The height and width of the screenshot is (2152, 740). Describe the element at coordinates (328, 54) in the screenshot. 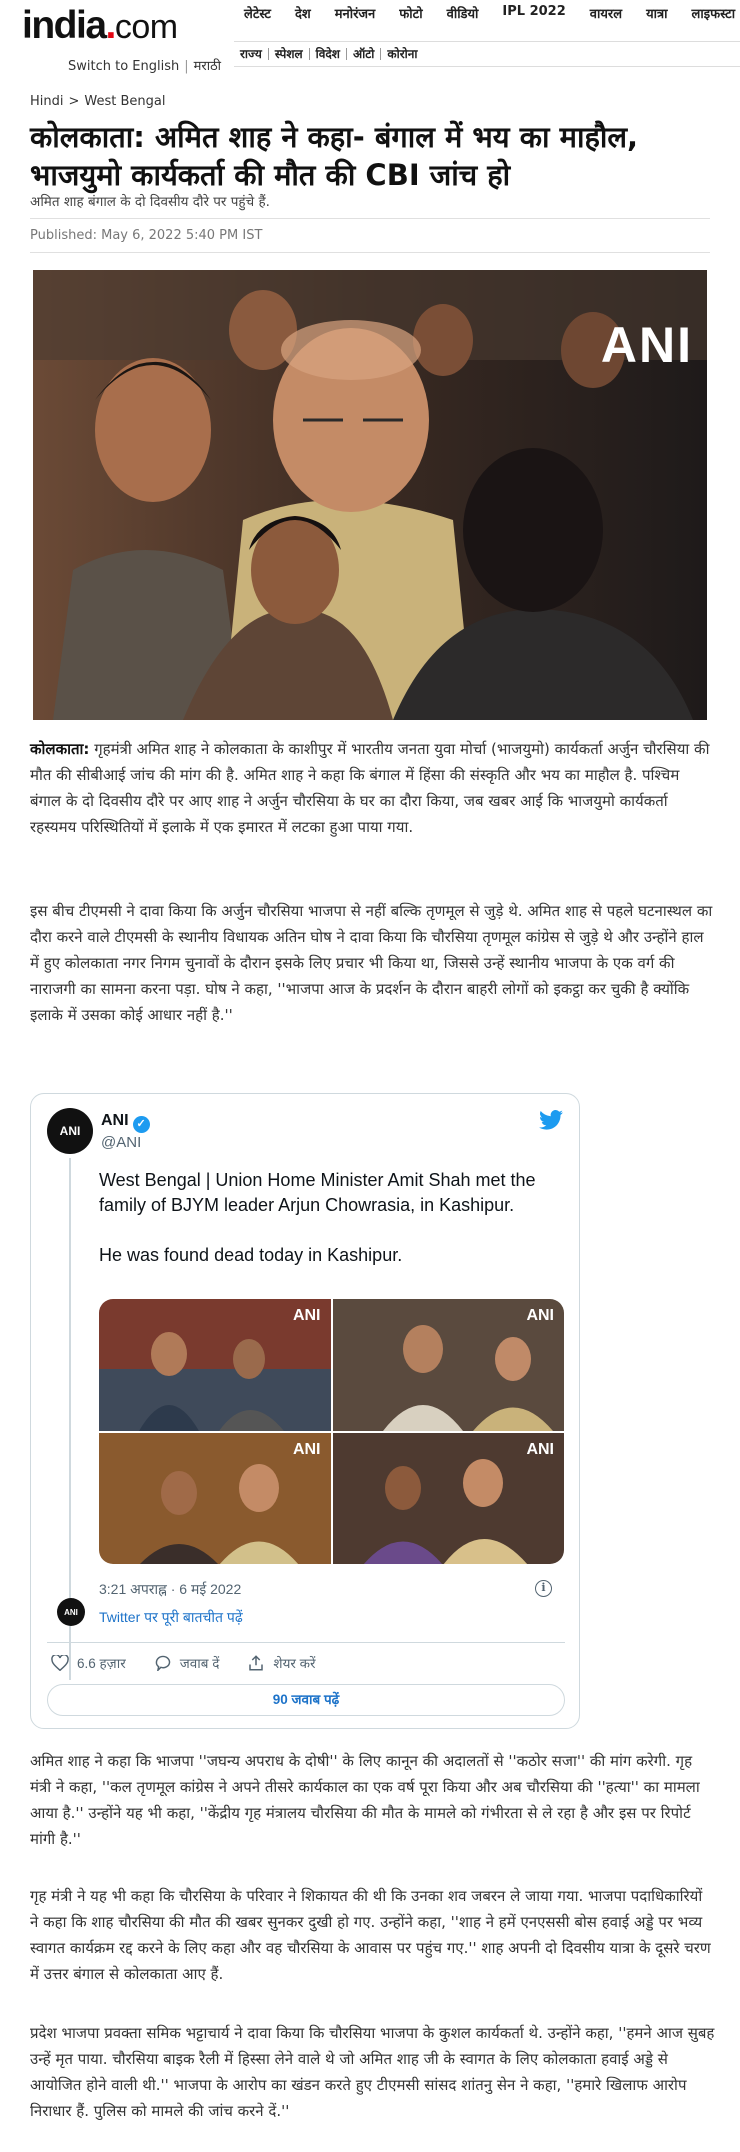

I see `subnav-item: विदेश` at that location.